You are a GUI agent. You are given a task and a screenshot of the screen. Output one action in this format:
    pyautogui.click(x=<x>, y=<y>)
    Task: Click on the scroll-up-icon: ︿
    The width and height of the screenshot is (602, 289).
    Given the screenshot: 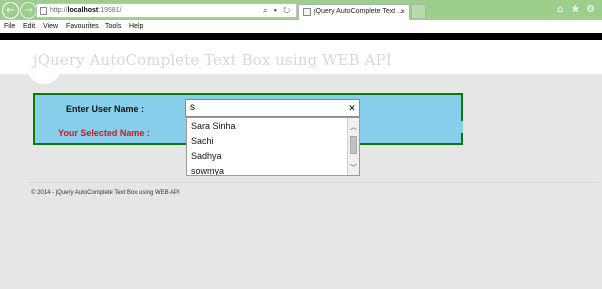 What is the action you would take?
    pyautogui.click(x=353, y=127)
    